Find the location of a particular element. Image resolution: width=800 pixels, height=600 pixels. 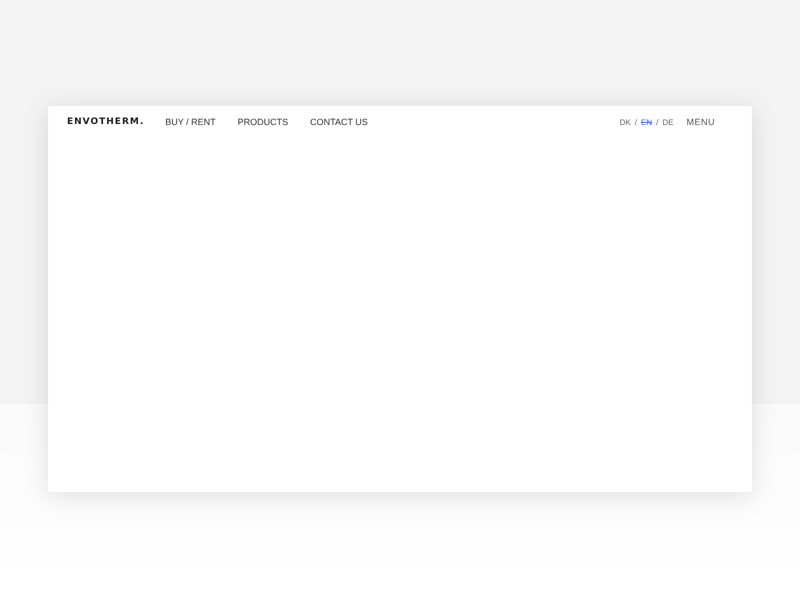

language-link: DK is located at coordinates (625, 123).